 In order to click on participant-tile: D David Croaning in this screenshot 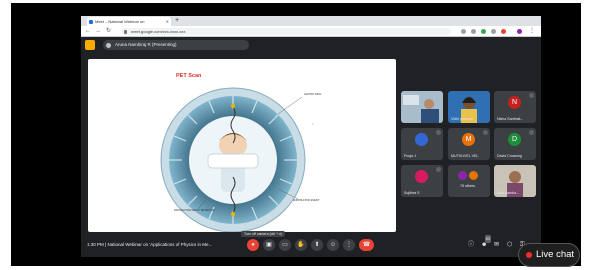, I will do `click(515, 144)`.